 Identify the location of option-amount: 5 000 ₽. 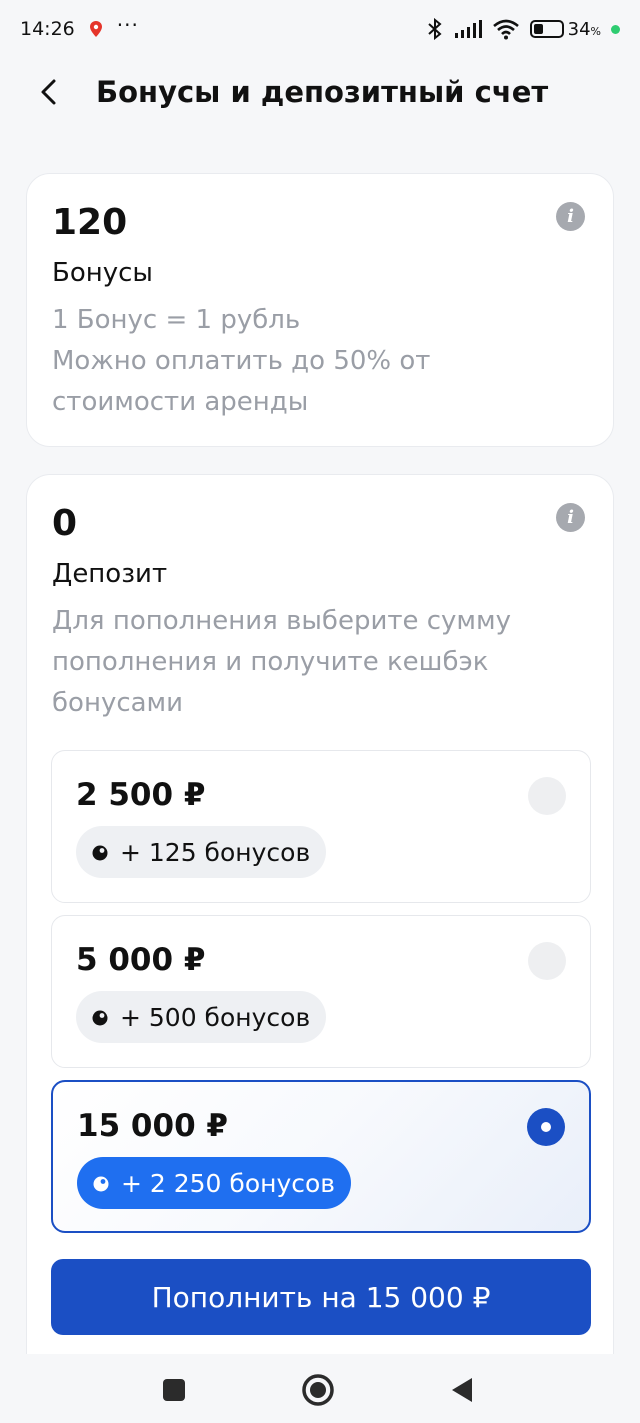
(141, 960).